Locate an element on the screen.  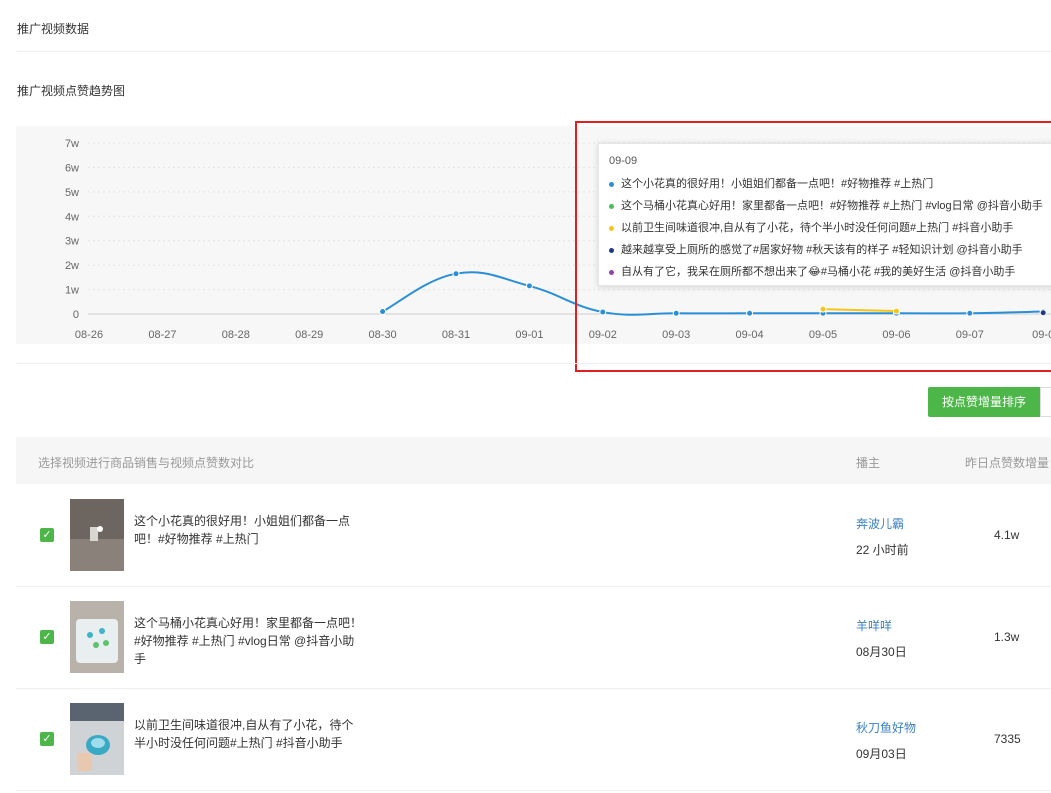
x-tick-label: 08-30 is located at coordinates (383, 335).